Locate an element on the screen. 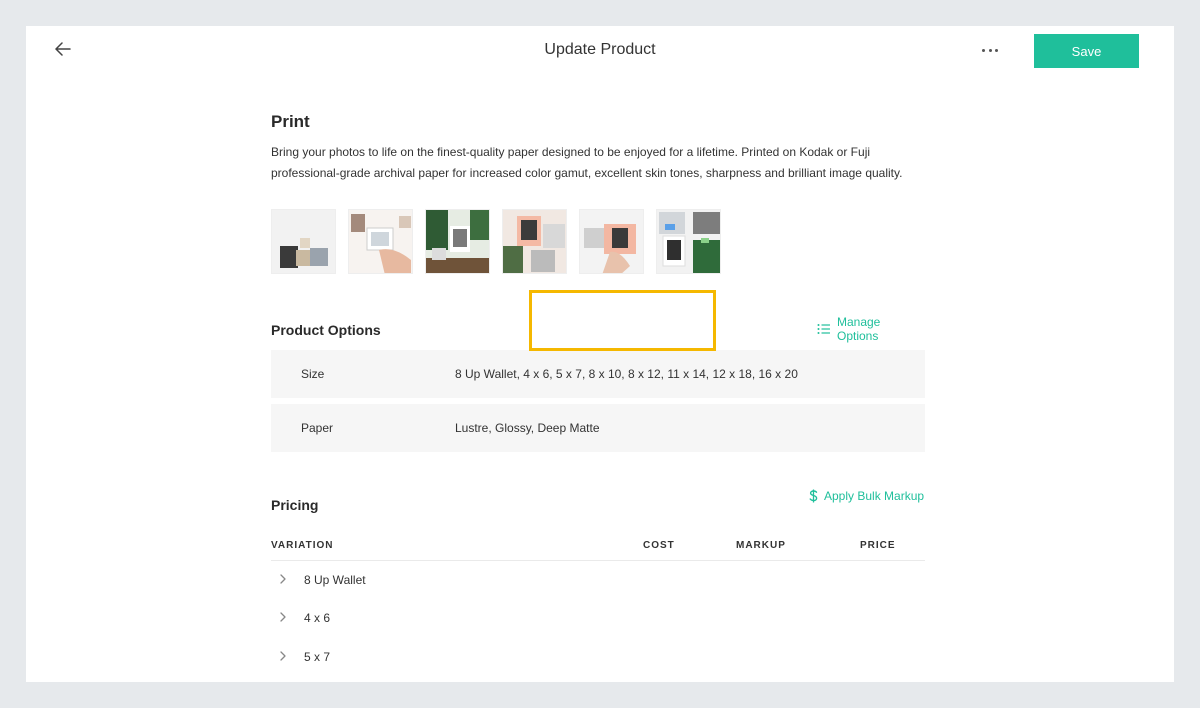 This screenshot has width=1200, height=708. option-name: Size is located at coordinates (313, 374).